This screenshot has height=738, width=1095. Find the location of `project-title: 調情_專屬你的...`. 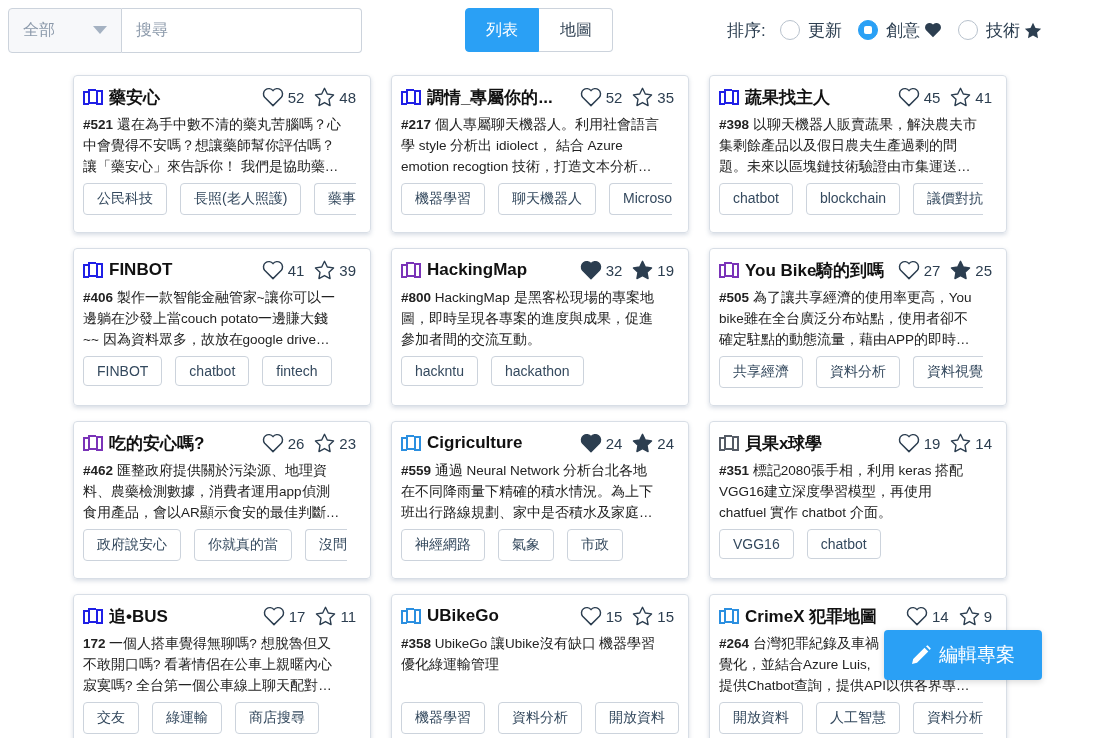

project-title: 調情_專屬你的... is located at coordinates (490, 97).